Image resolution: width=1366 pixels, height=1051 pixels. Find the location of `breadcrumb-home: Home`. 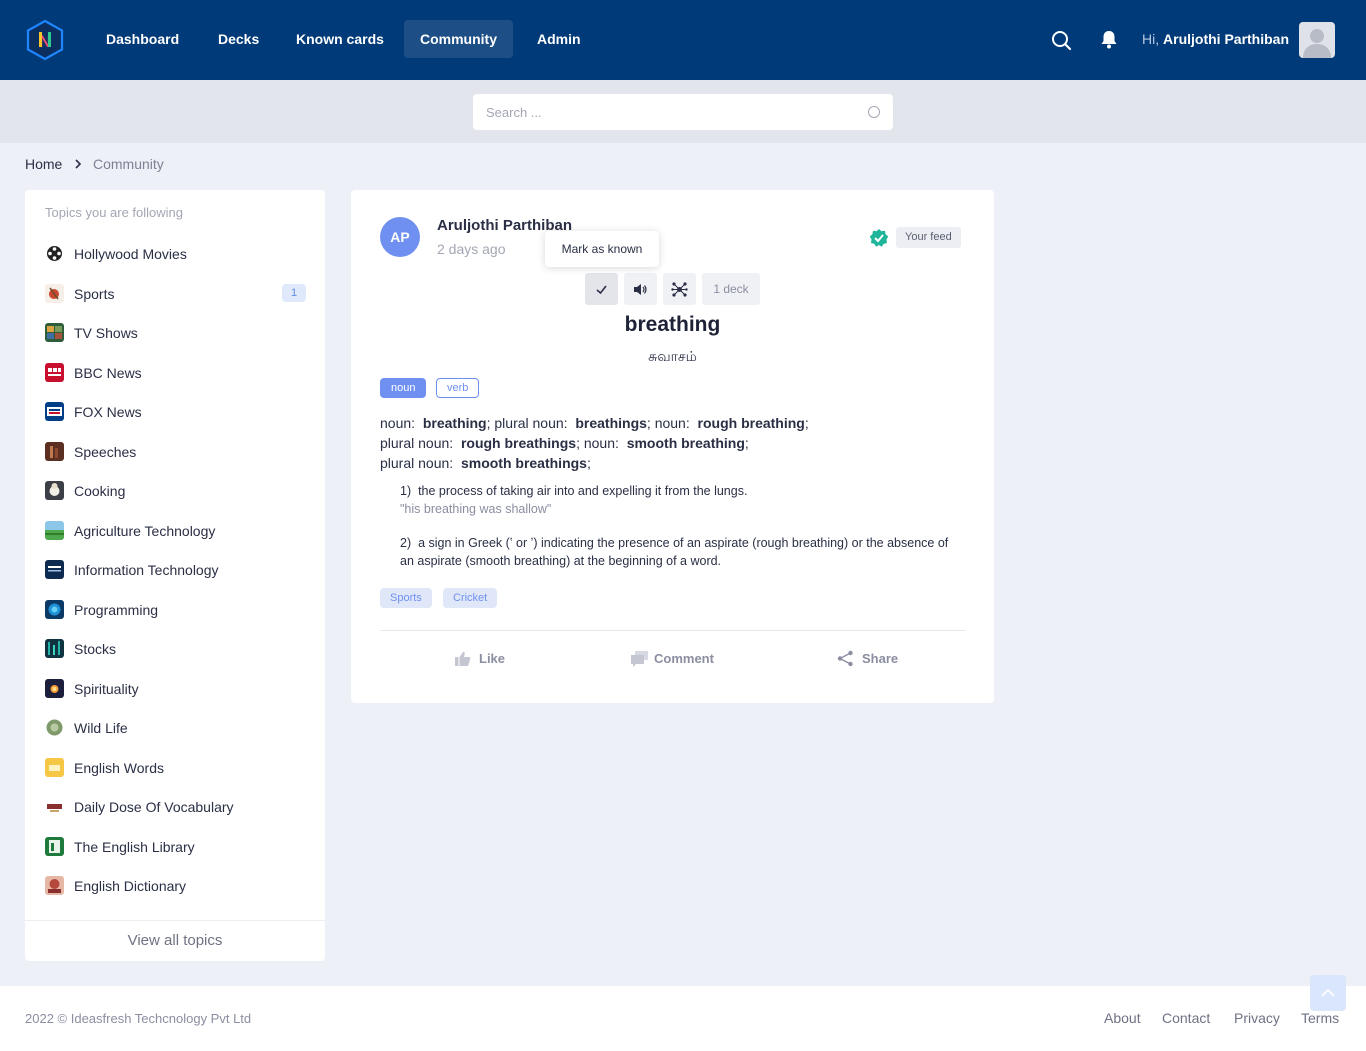

breadcrumb-home: Home is located at coordinates (43, 164).